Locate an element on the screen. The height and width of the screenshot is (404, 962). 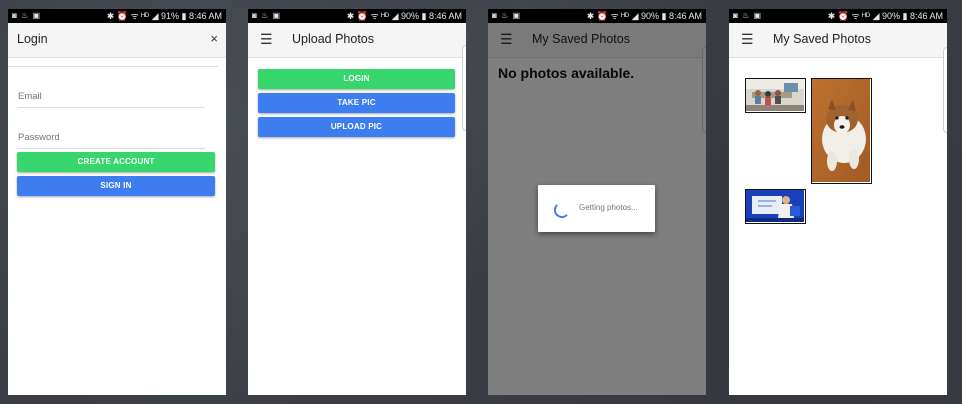
photo-thumbnail-dog is located at coordinates (841, 131).